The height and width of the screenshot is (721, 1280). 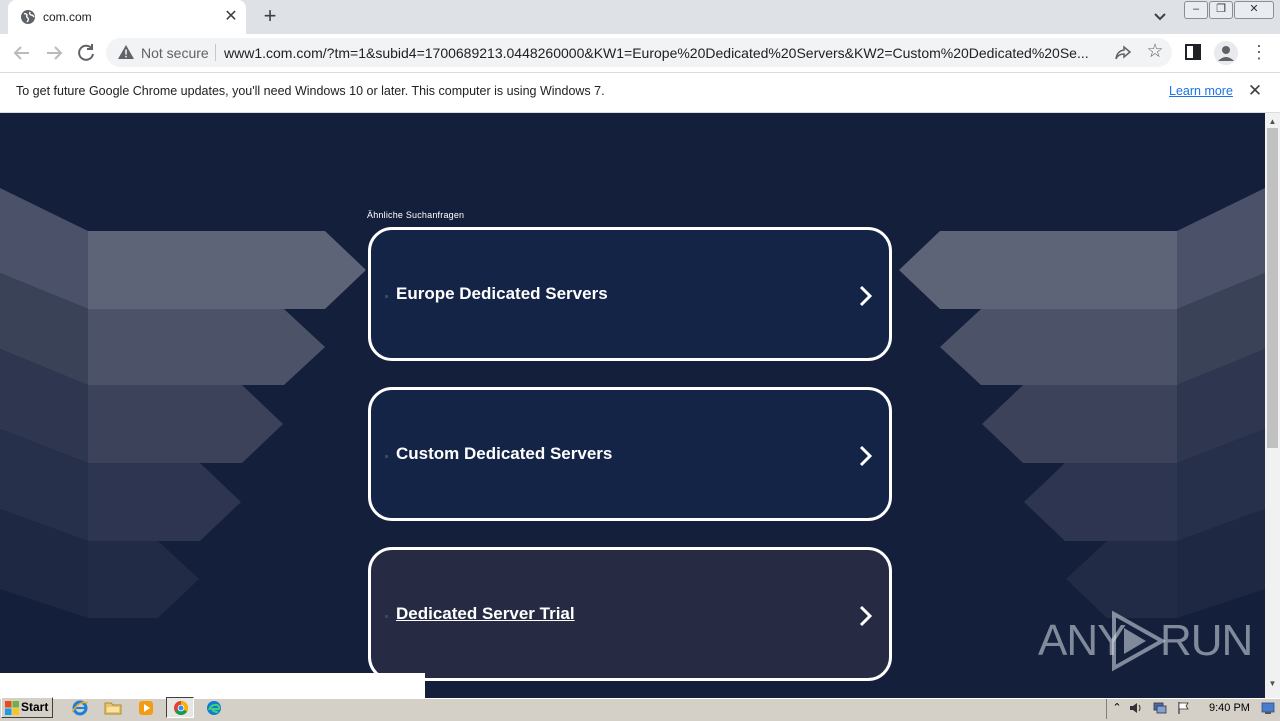 I want to click on edge-icon, so click(x=214, y=708).